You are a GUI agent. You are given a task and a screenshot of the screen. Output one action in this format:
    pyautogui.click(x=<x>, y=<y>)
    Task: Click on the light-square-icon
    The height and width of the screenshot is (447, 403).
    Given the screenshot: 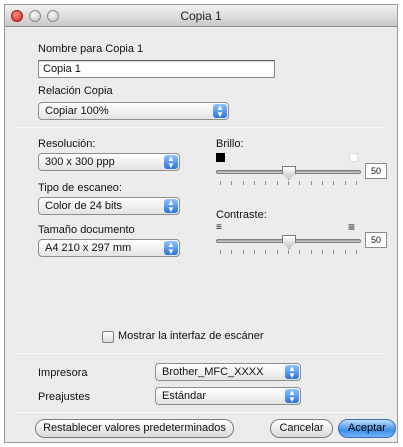 What is the action you would take?
    pyautogui.click(x=353, y=157)
    